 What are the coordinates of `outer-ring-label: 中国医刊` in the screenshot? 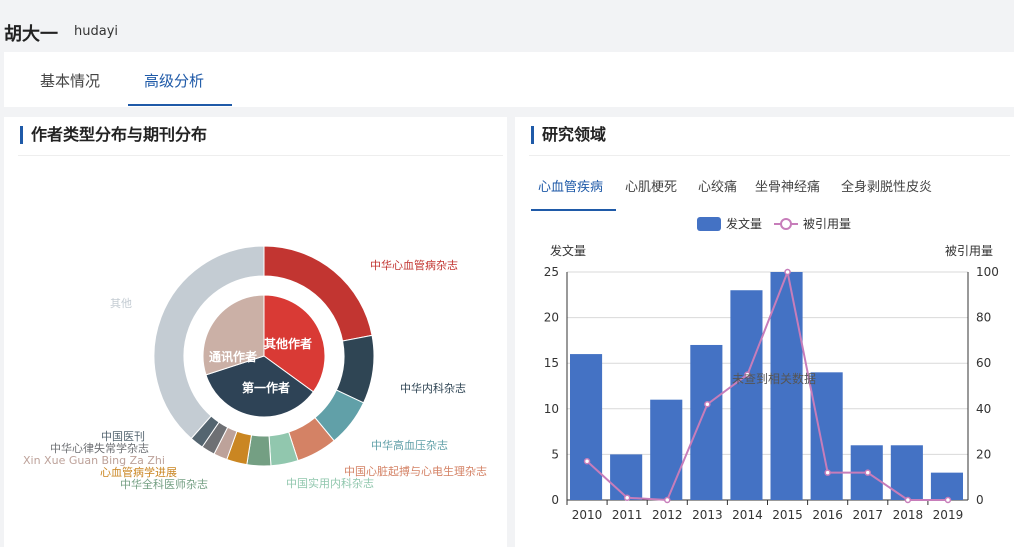 It's located at (123, 436).